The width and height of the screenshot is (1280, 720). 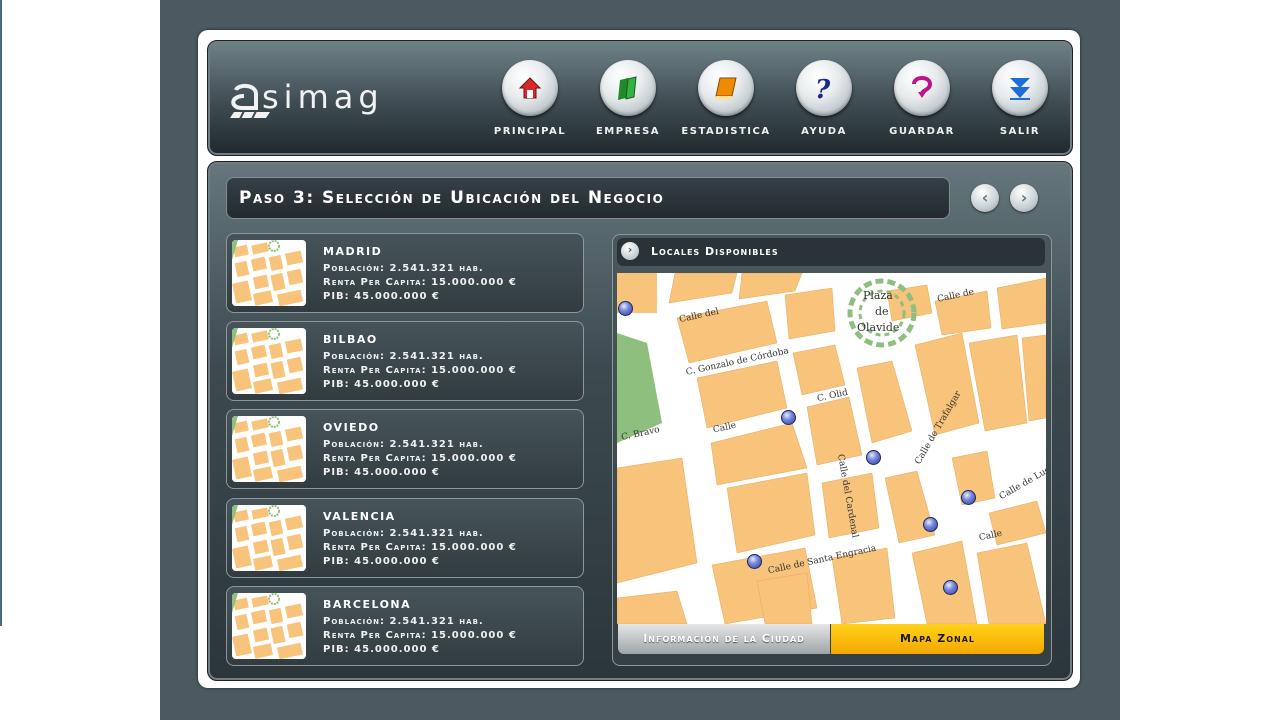 I want to click on nav-ayuda-button: ? AYUDA, so click(x=824, y=102).